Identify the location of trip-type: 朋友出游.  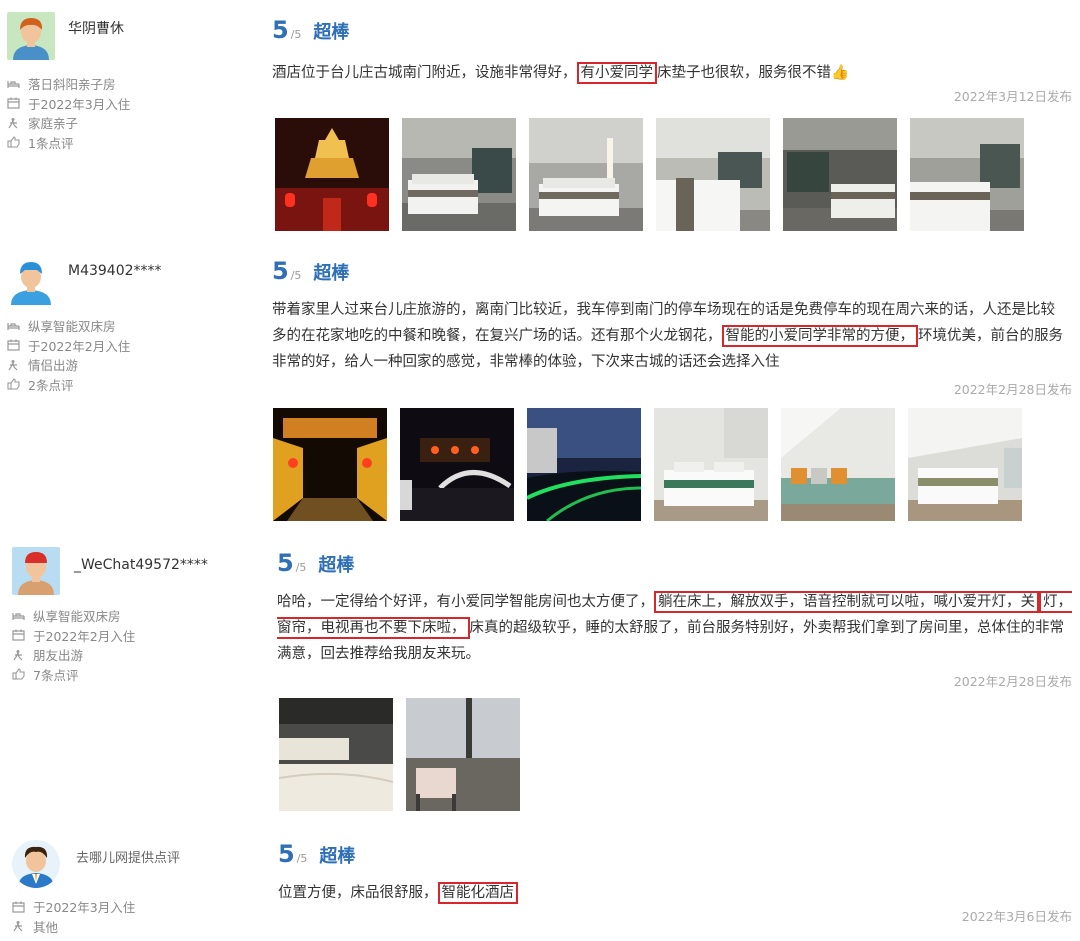
(73, 655).